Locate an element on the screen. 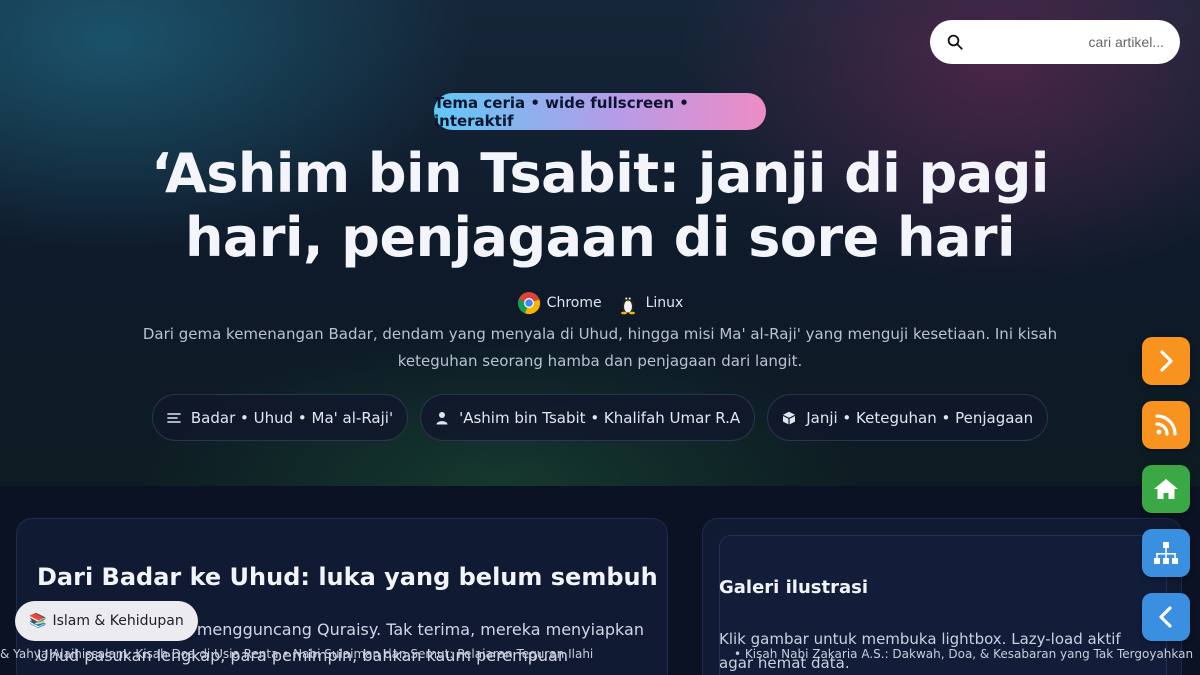 The image size is (1200, 675). chip-themes-label: Janji • Keteguhan • Penjagaan is located at coordinates (920, 417).